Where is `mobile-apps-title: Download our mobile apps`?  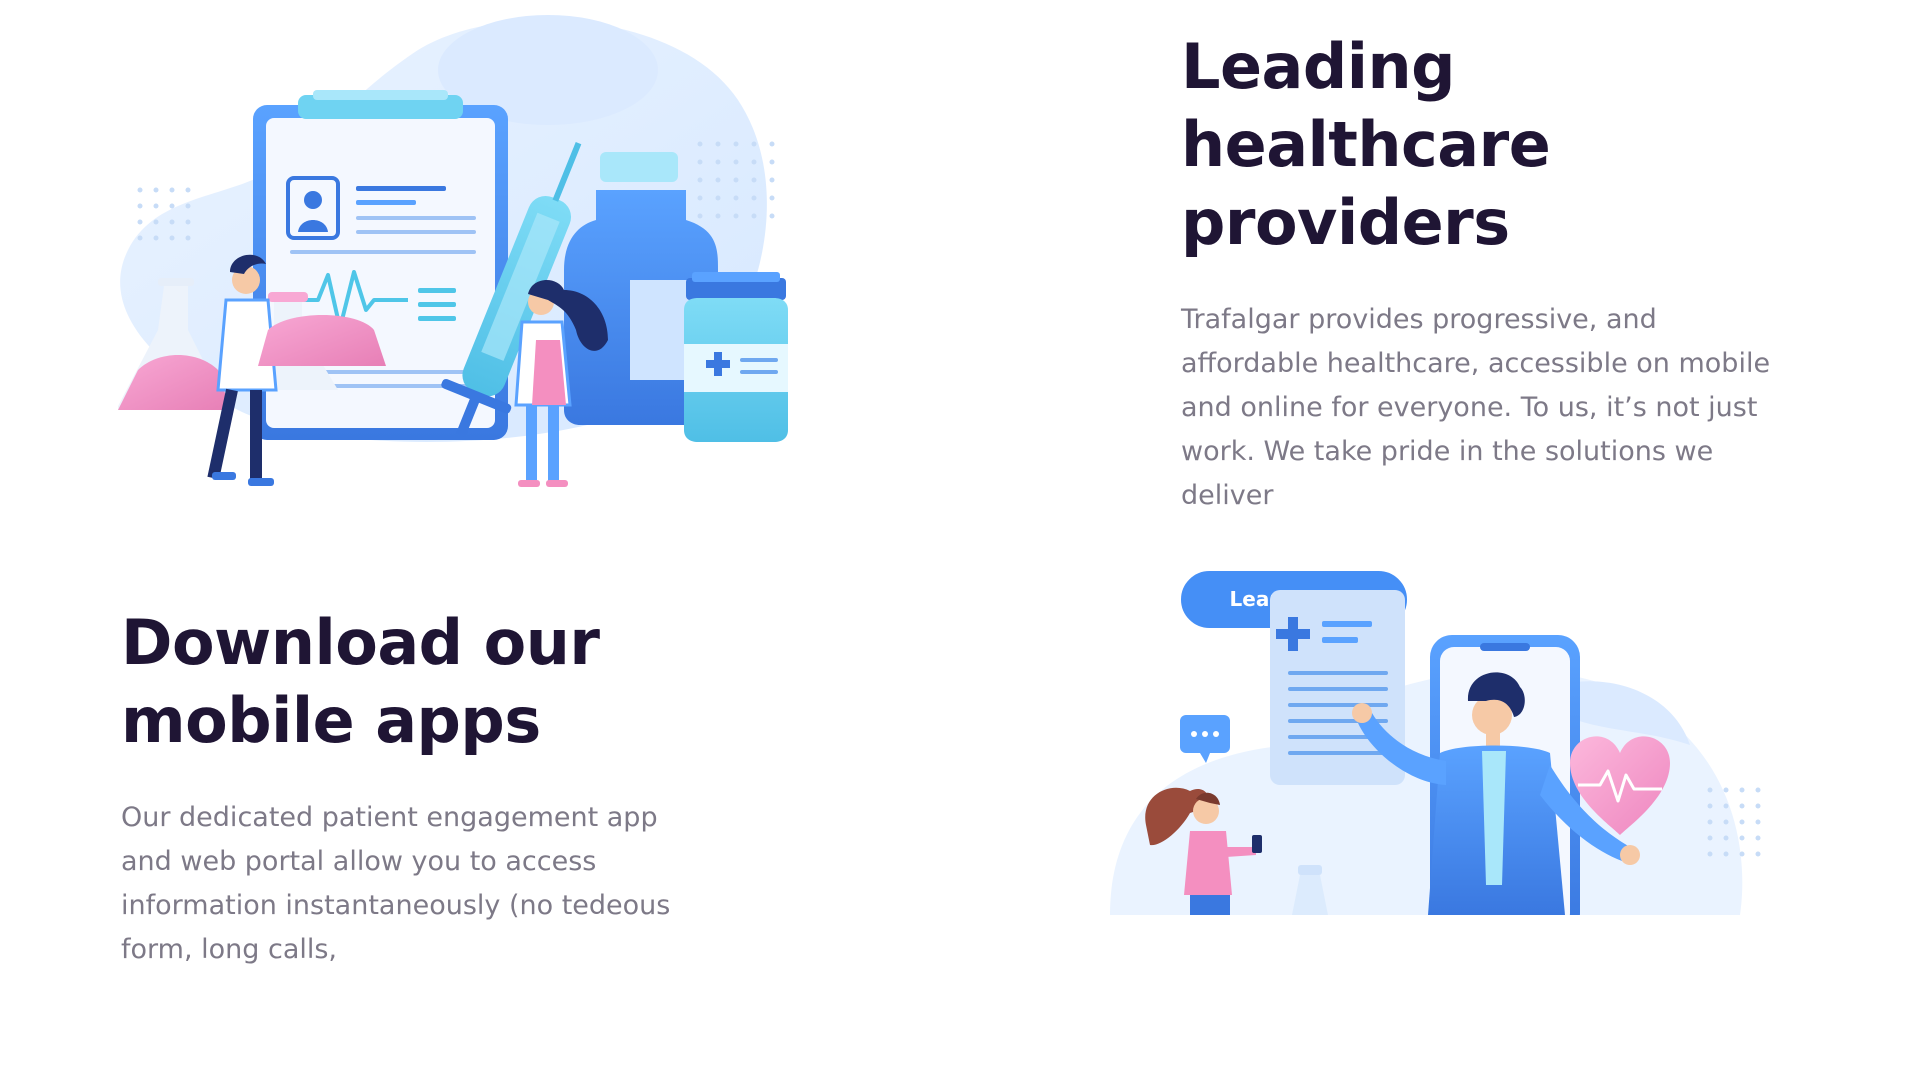 mobile-apps-title: Download our mobile apps is located at coordinates (360, 681).